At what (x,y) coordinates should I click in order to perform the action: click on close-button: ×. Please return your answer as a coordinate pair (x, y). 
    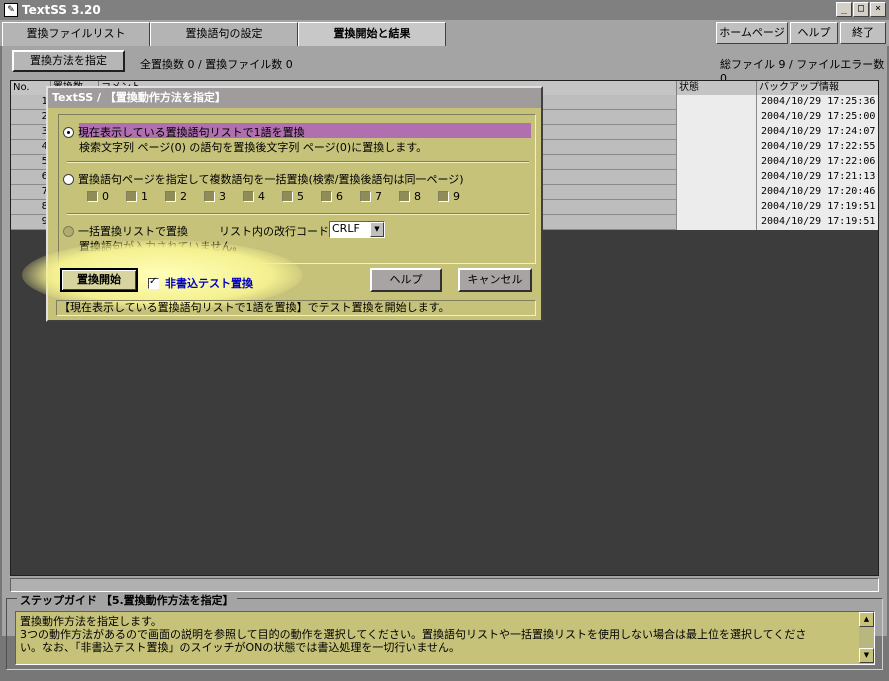
    Looking at the image, I should click on (878, 9).